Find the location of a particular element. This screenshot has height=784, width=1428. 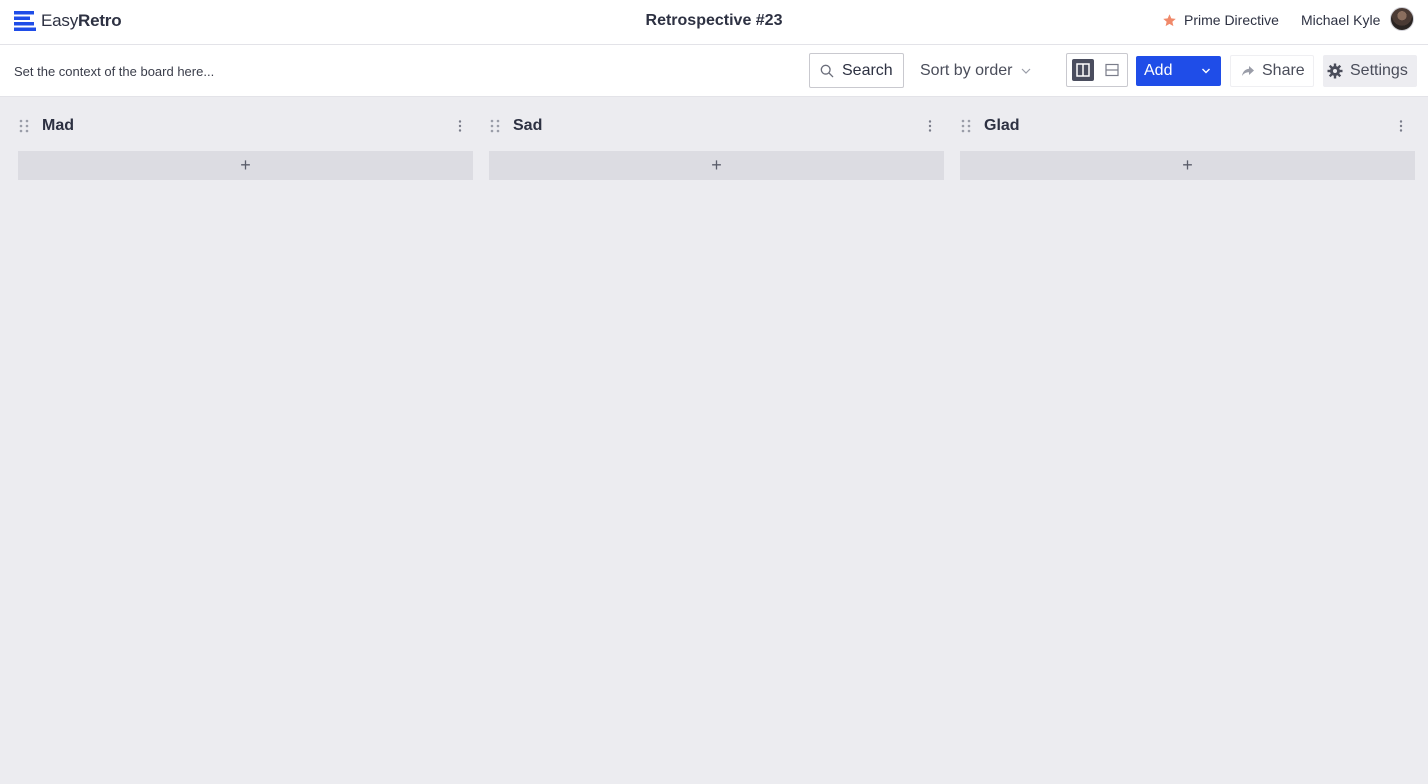

settings-label: Settings is located at coordinates (1379, 70).